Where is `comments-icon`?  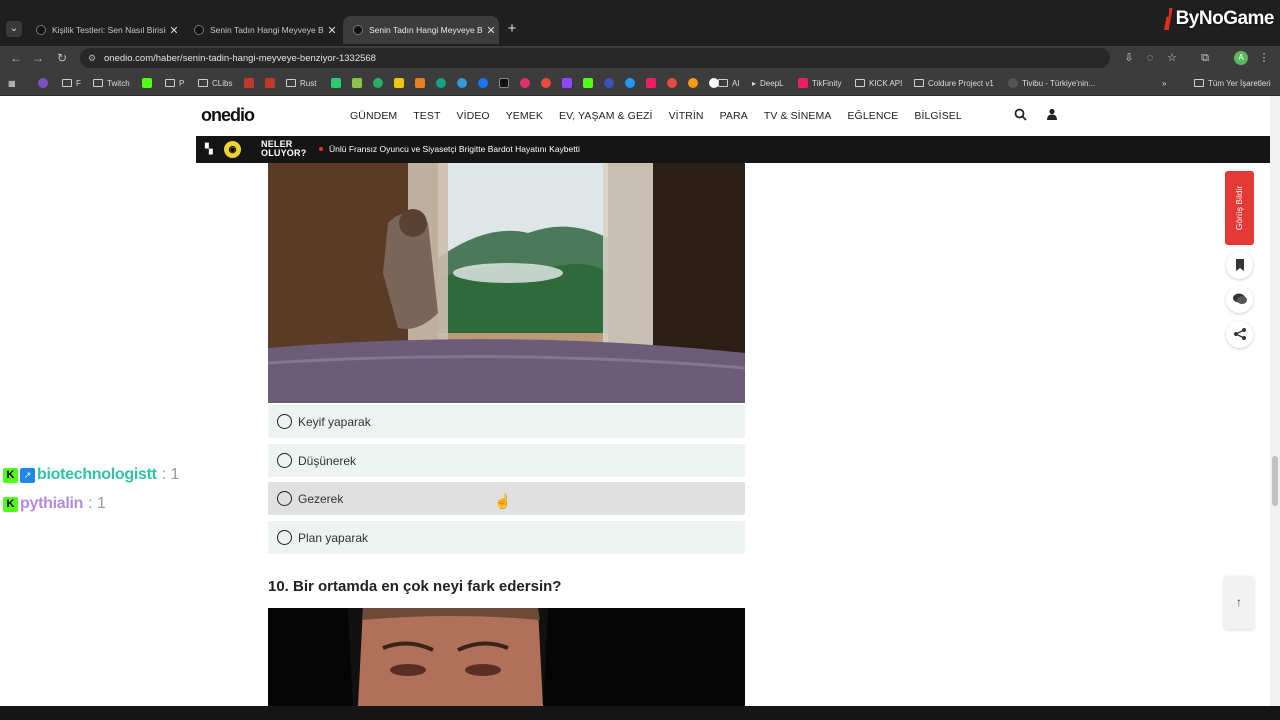 comments-icon is located at coordinates (1239, 299).